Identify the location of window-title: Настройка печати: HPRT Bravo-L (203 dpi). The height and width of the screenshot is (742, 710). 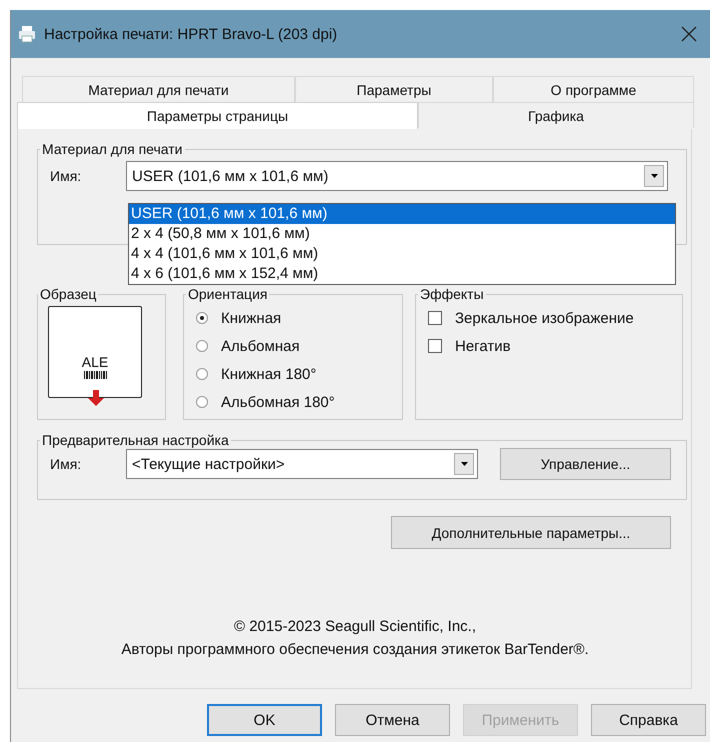
(191, 34).